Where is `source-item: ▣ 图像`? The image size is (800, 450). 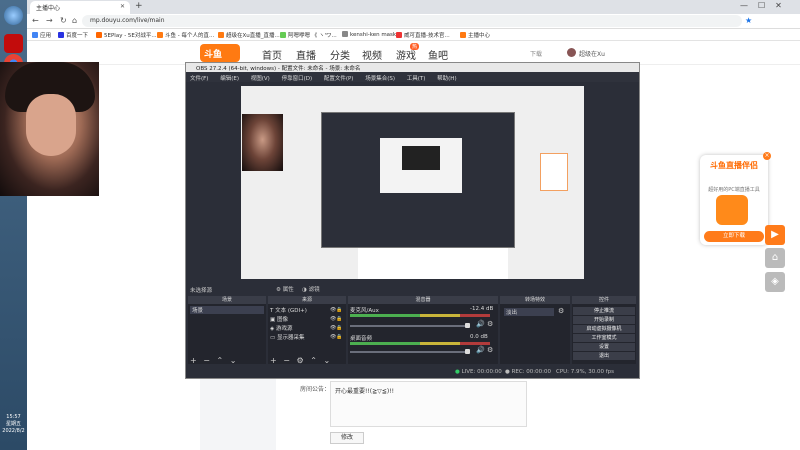 source-item: ▣ 图像 is located at coordinates (279, 319).